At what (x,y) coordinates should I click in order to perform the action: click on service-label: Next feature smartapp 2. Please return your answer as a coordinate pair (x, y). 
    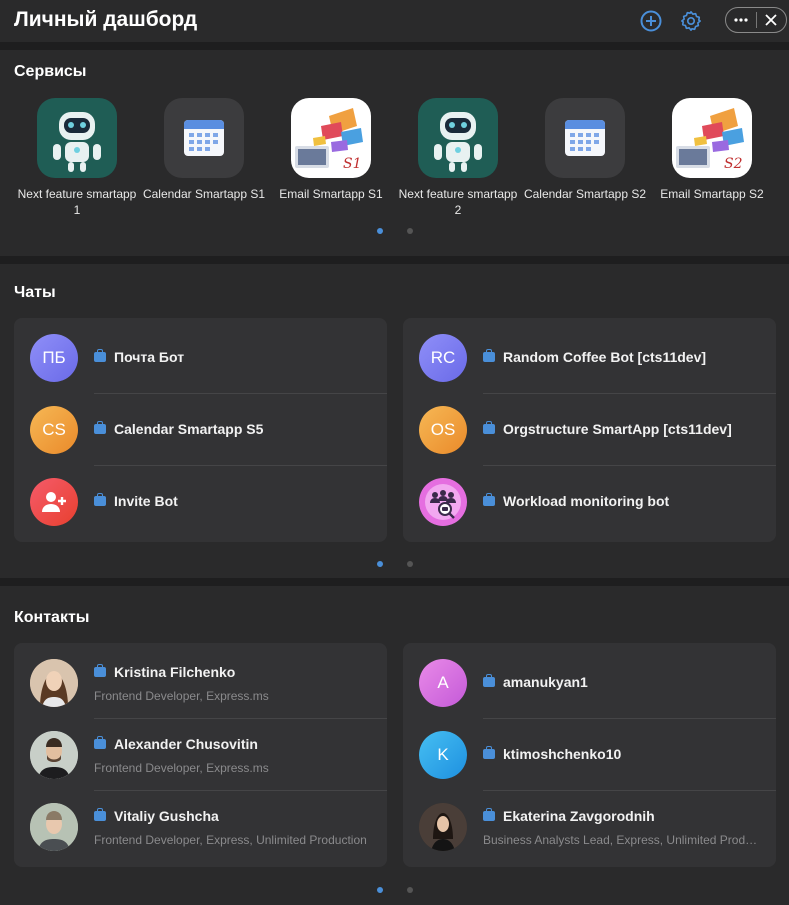
    Looking at the image, I should click on (458, 202).